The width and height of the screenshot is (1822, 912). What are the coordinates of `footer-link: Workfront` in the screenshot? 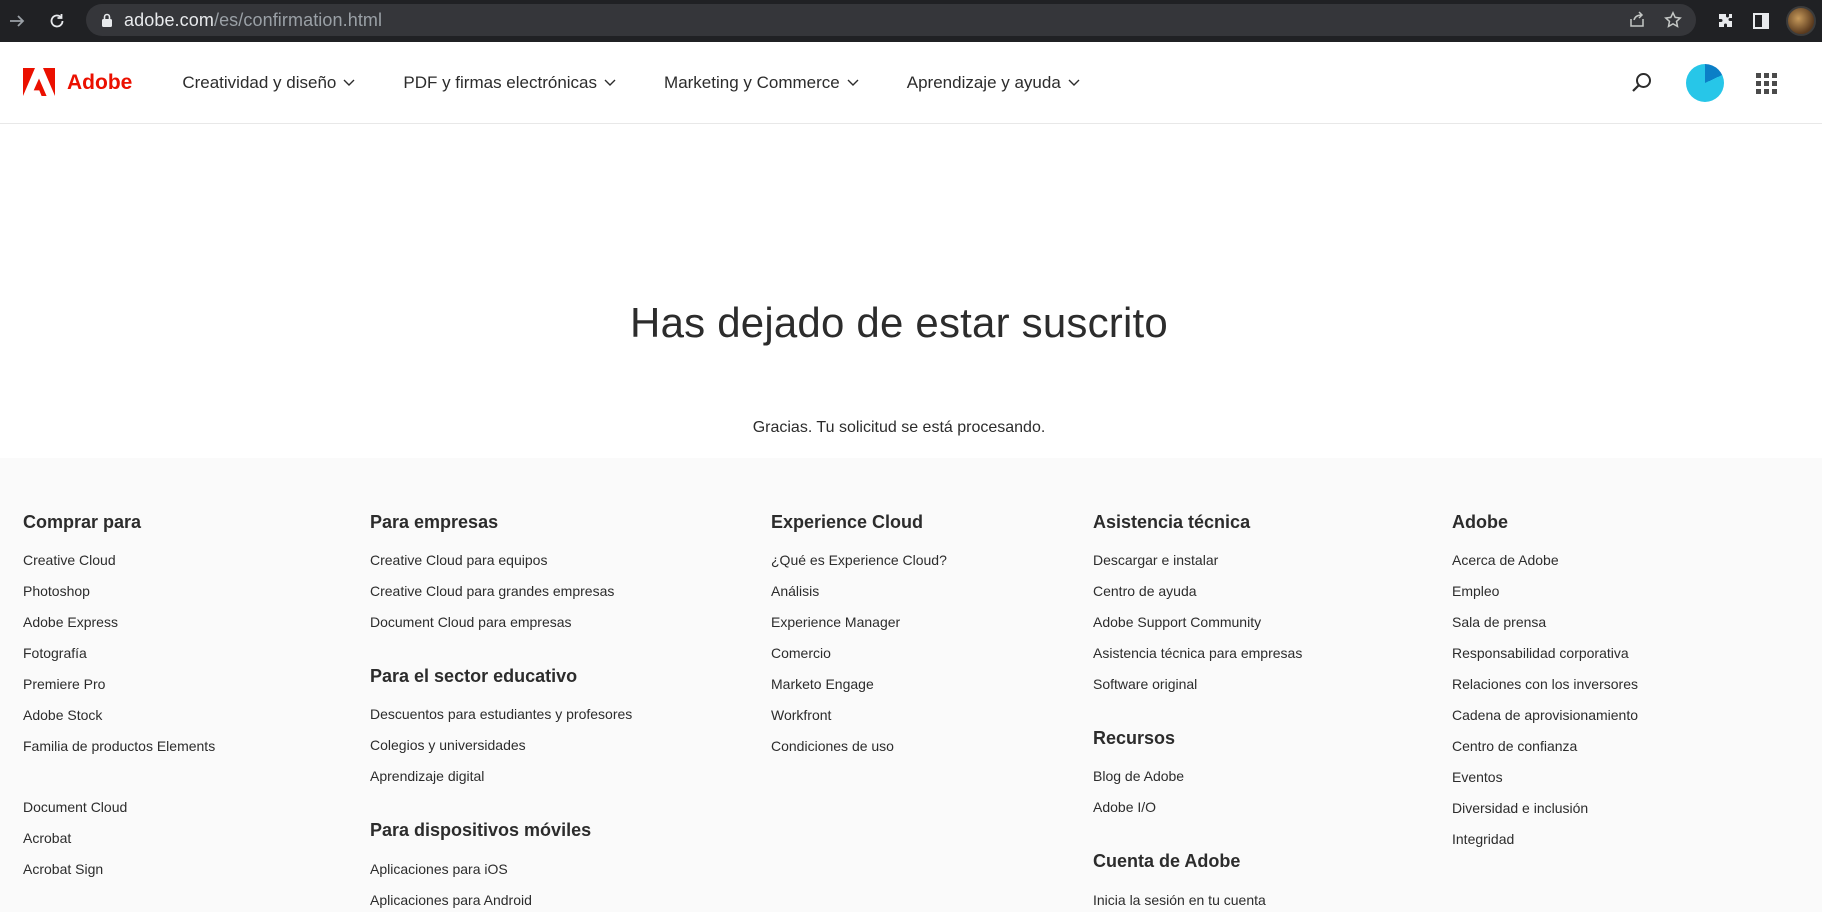 It's located at (801, 715).